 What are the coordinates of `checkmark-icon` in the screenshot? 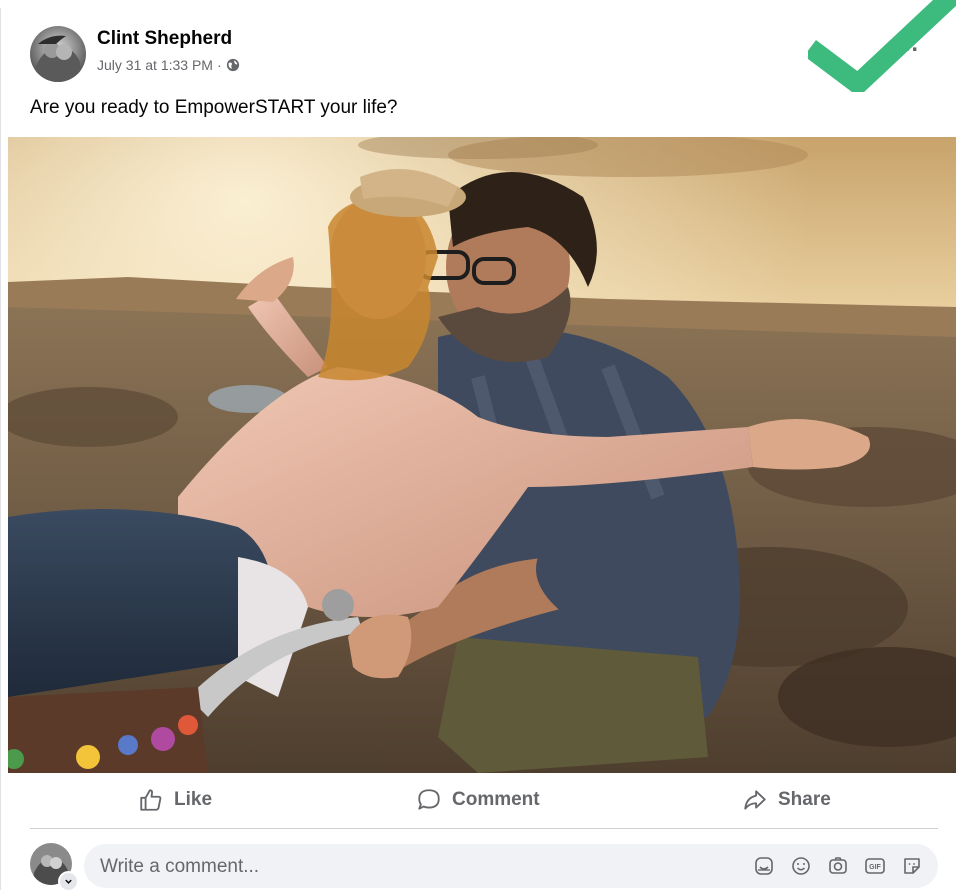 It's located at (882, 46).